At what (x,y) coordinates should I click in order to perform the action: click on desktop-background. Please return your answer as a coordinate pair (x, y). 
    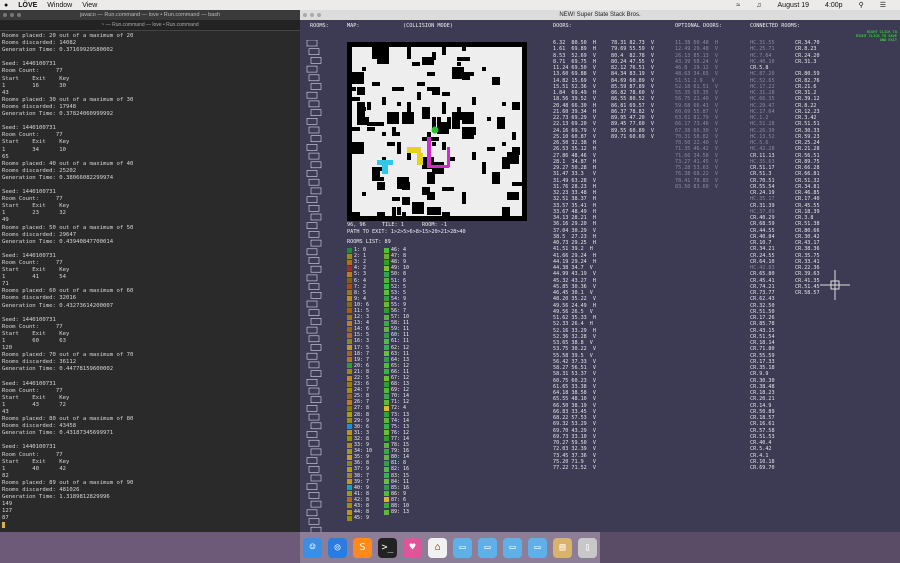
    Looking at the image, I should click on (750, 547).